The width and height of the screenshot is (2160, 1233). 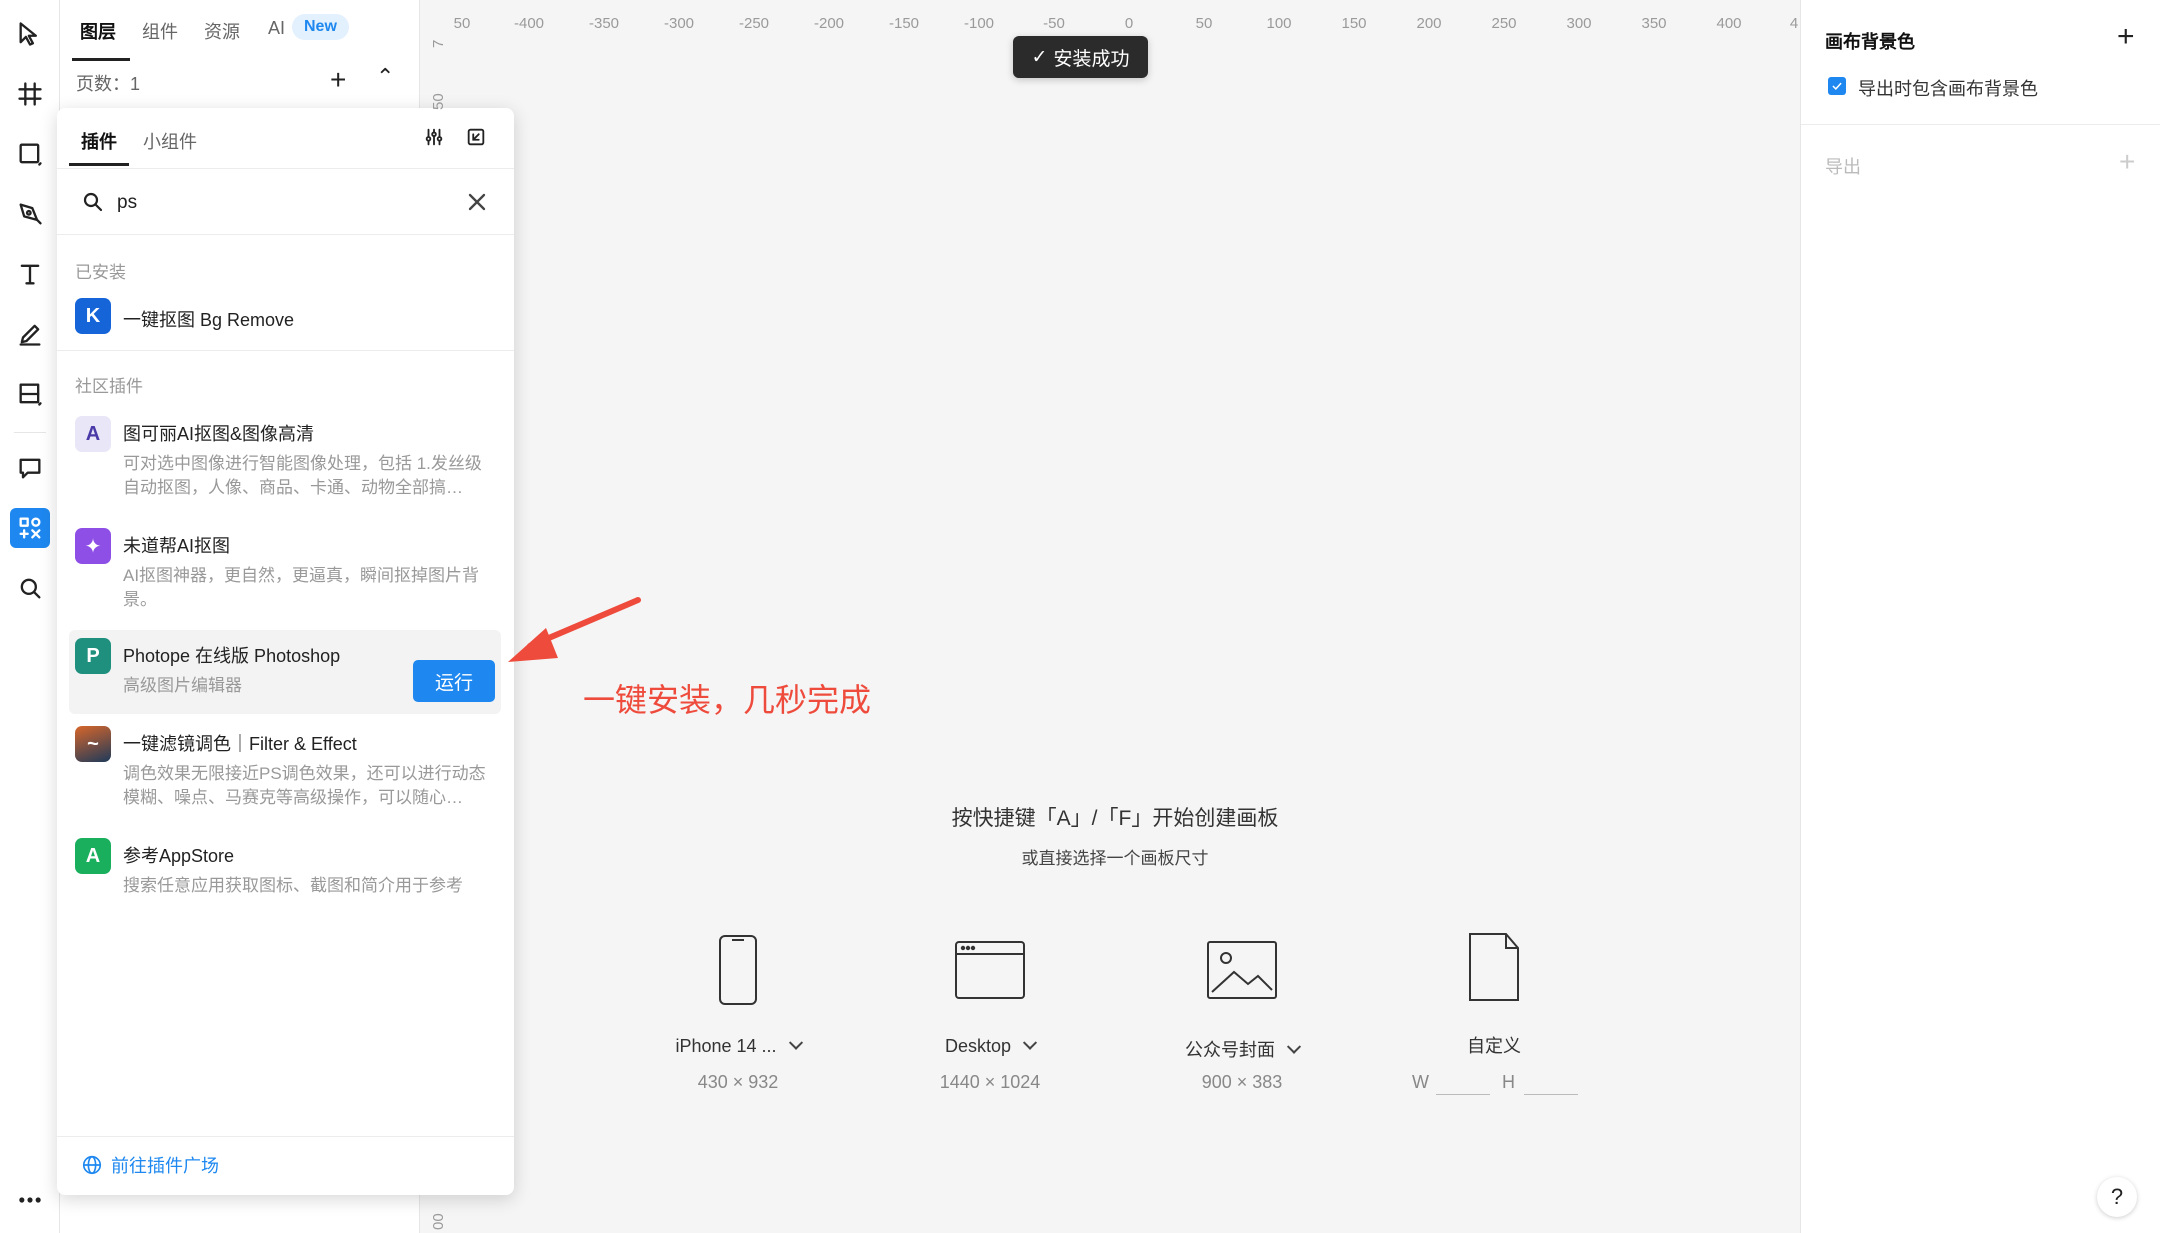 What do you see at coordinates (829, 23) in the screenshot?
I see `ruler-tick: -200` at bounding box center [829, 23].